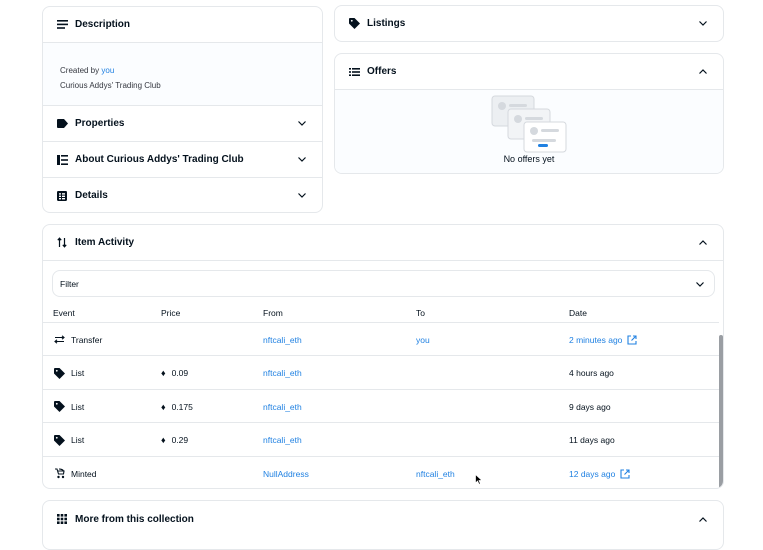 This screenshot has height=550, width=763. What do you see at coordinates (721, 411) in the screenshot?
I see `table-scrollbar` at bounding box center [721, 411].